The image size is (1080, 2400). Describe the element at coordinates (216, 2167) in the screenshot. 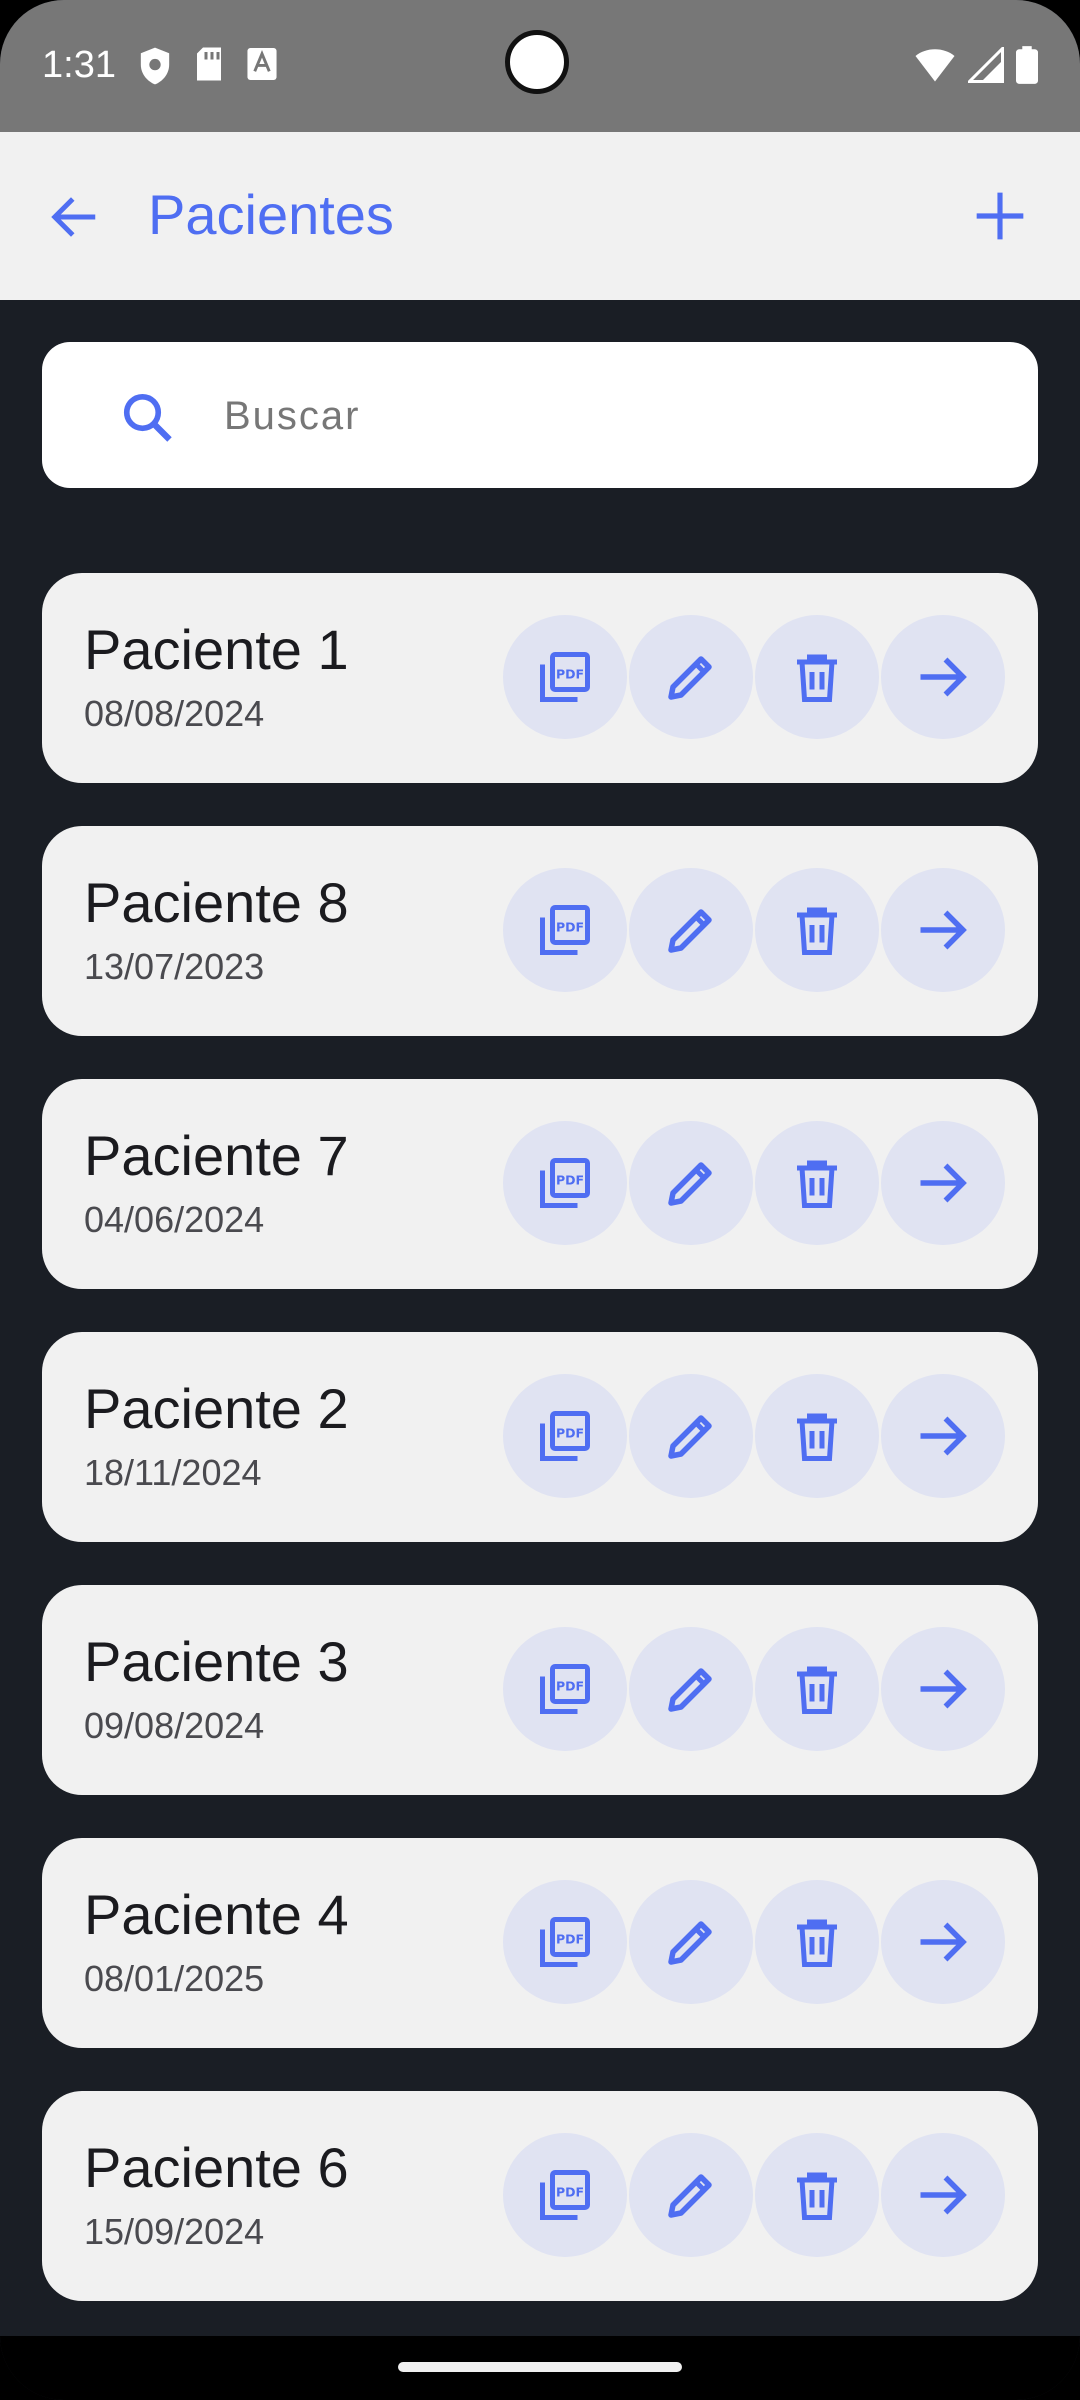

I see `patient-name: Paciente 6` at that location.